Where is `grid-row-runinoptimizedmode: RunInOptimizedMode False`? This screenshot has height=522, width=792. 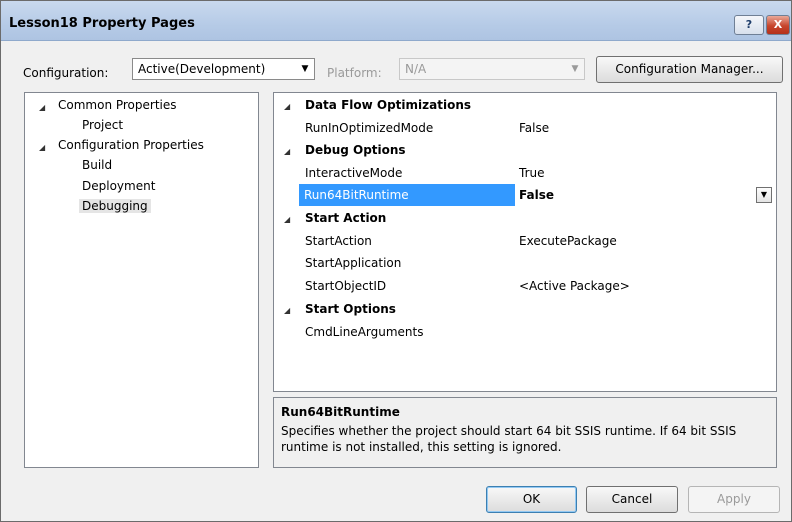
grid-row-runinoptimizedmode: RunInOptimizedMode False is located at coordinates (525, 128).